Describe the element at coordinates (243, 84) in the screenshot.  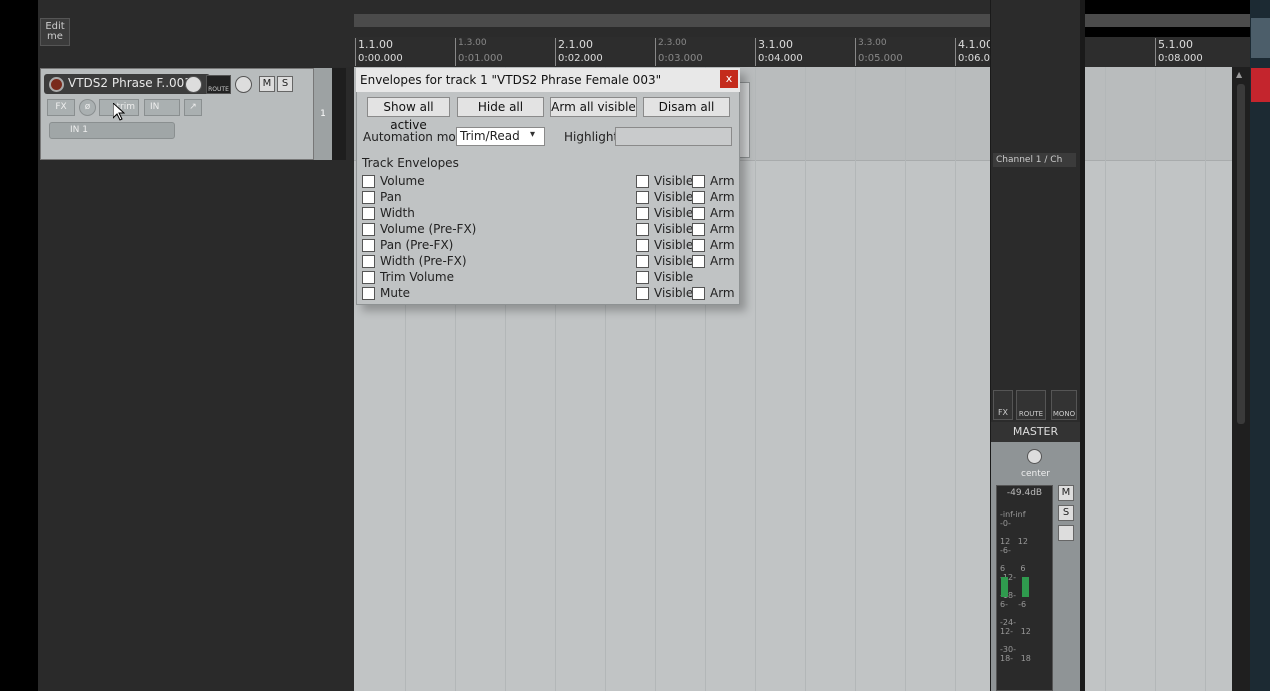
I see `pan-knob` at that location.